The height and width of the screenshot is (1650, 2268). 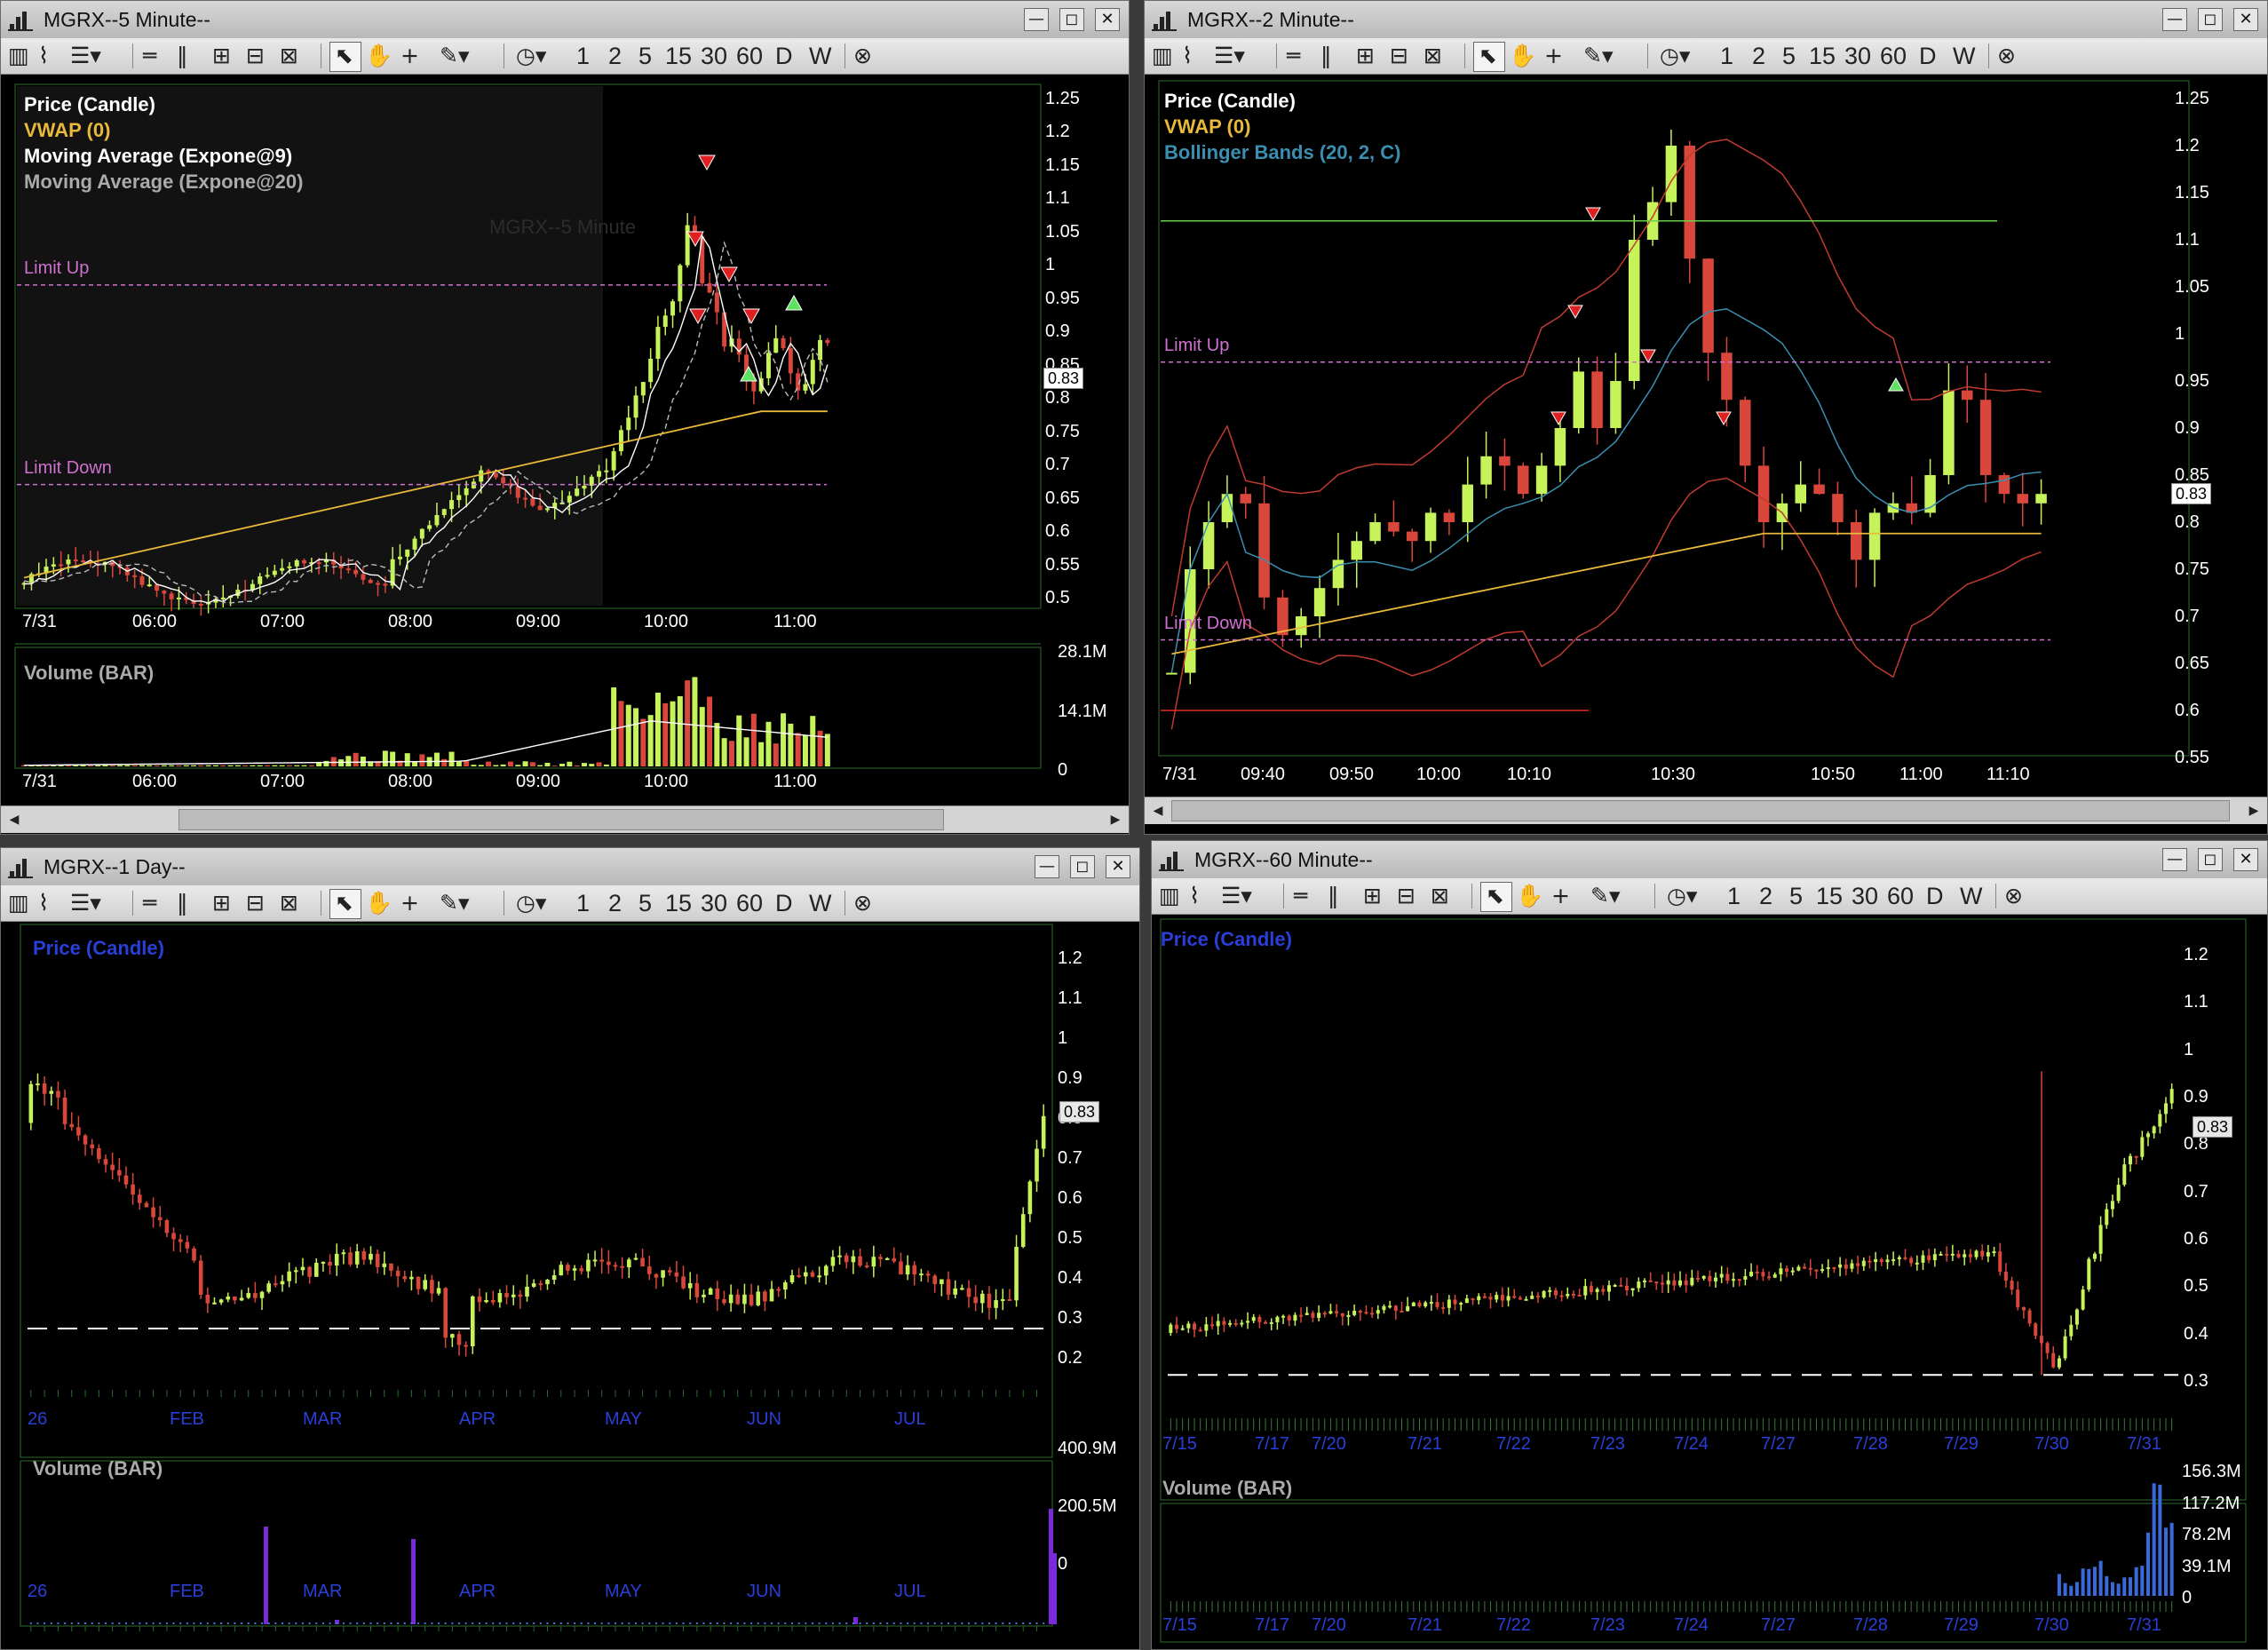 What do you see at coordinates (2051, 1444) in the screenshot?
I see `date-tick-label: 7/30` at bounding box center [2051, 1444].